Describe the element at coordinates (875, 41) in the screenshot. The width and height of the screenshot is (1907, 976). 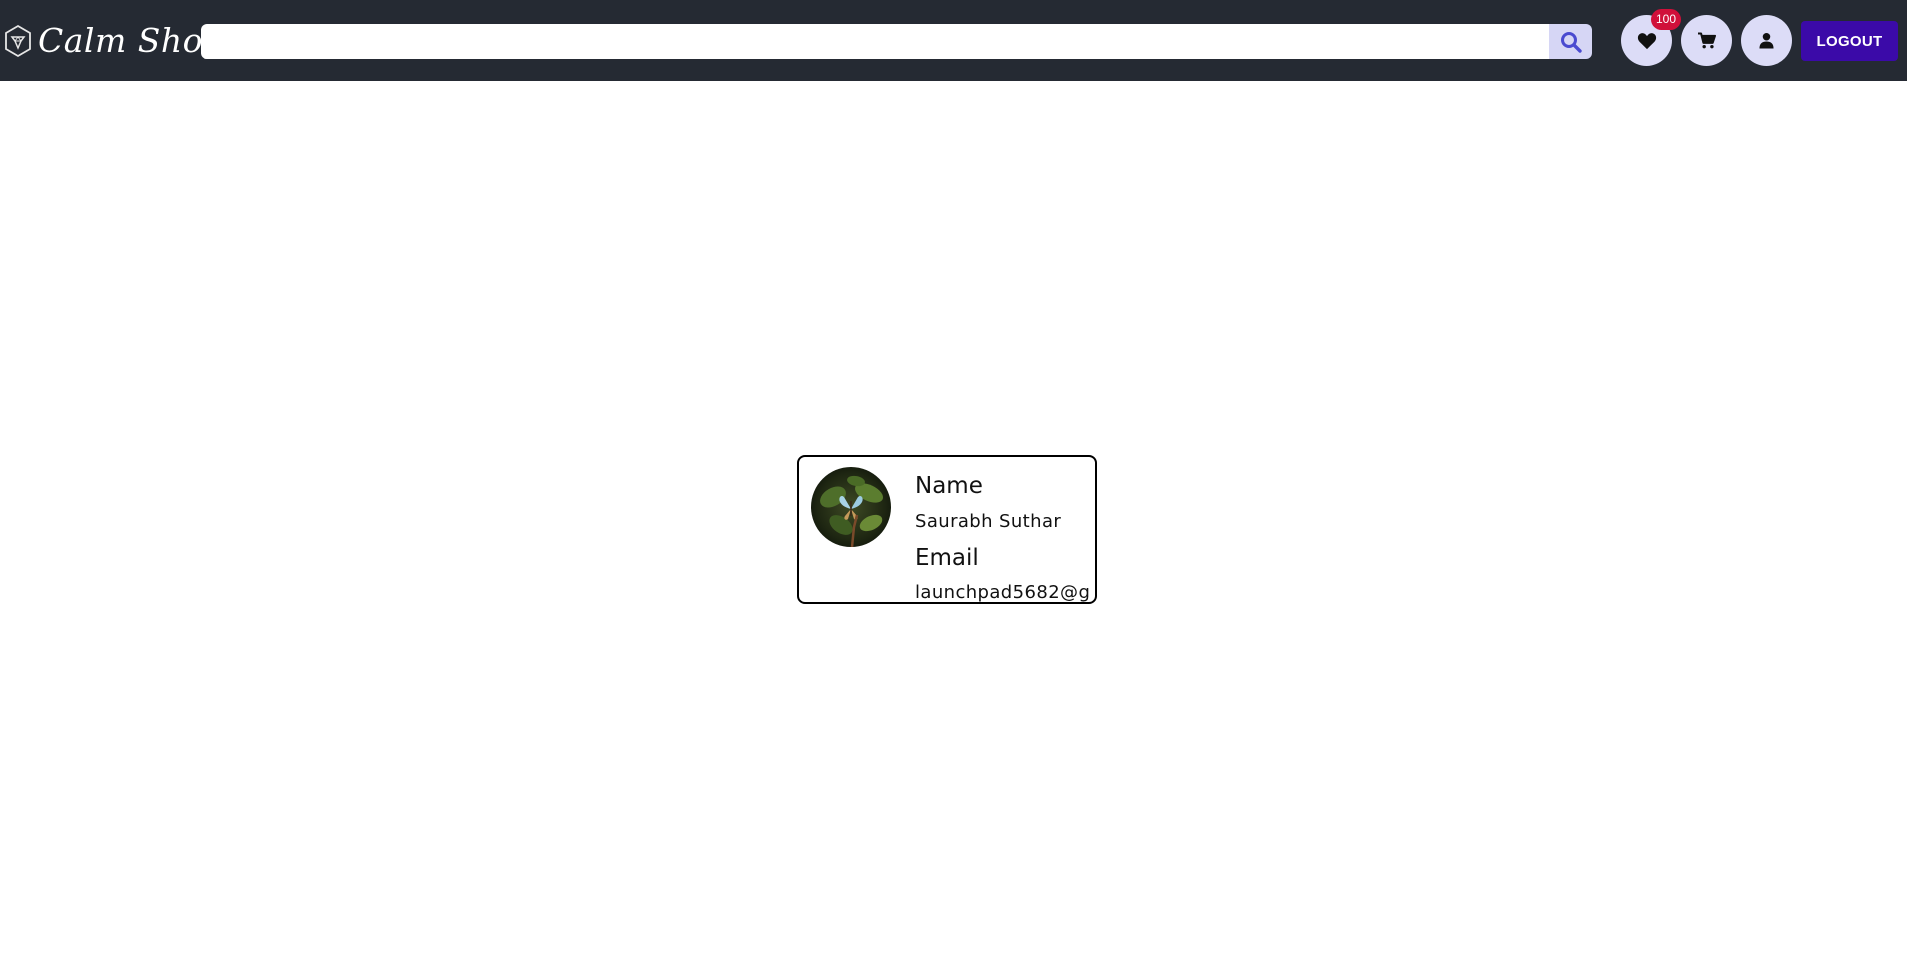
I see `search-input` at that location.